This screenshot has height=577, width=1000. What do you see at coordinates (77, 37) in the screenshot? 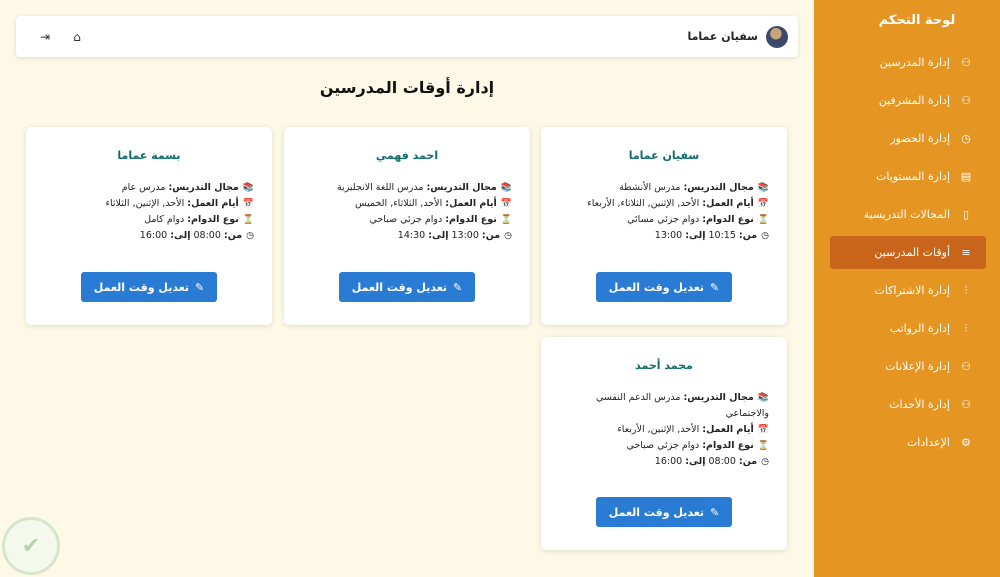
I see `home-icon: ⌂` at bounding box center [77, 37].